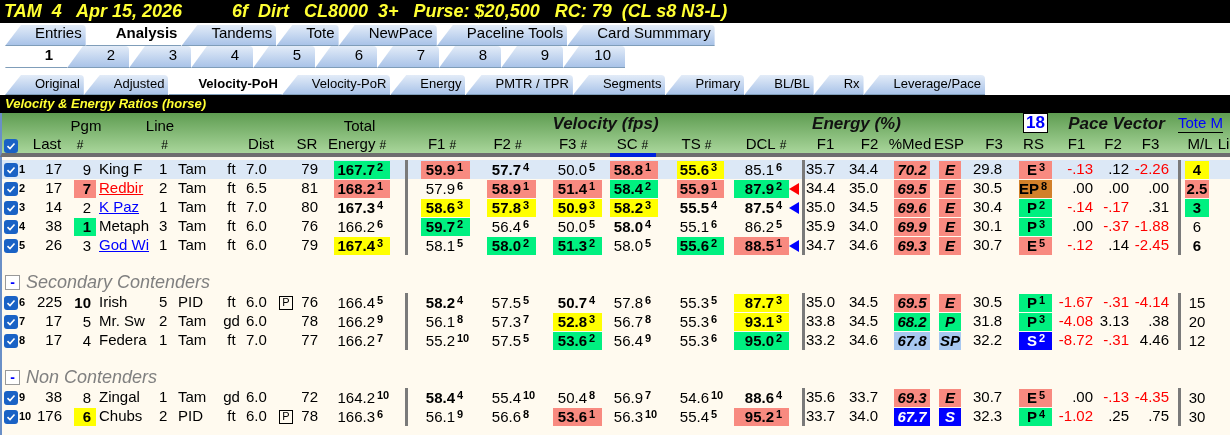 The image size is (1230, 435). Describe the element at coordinates (309, 302) in the screenshot. I see `table-cell-text: 76` at that location.